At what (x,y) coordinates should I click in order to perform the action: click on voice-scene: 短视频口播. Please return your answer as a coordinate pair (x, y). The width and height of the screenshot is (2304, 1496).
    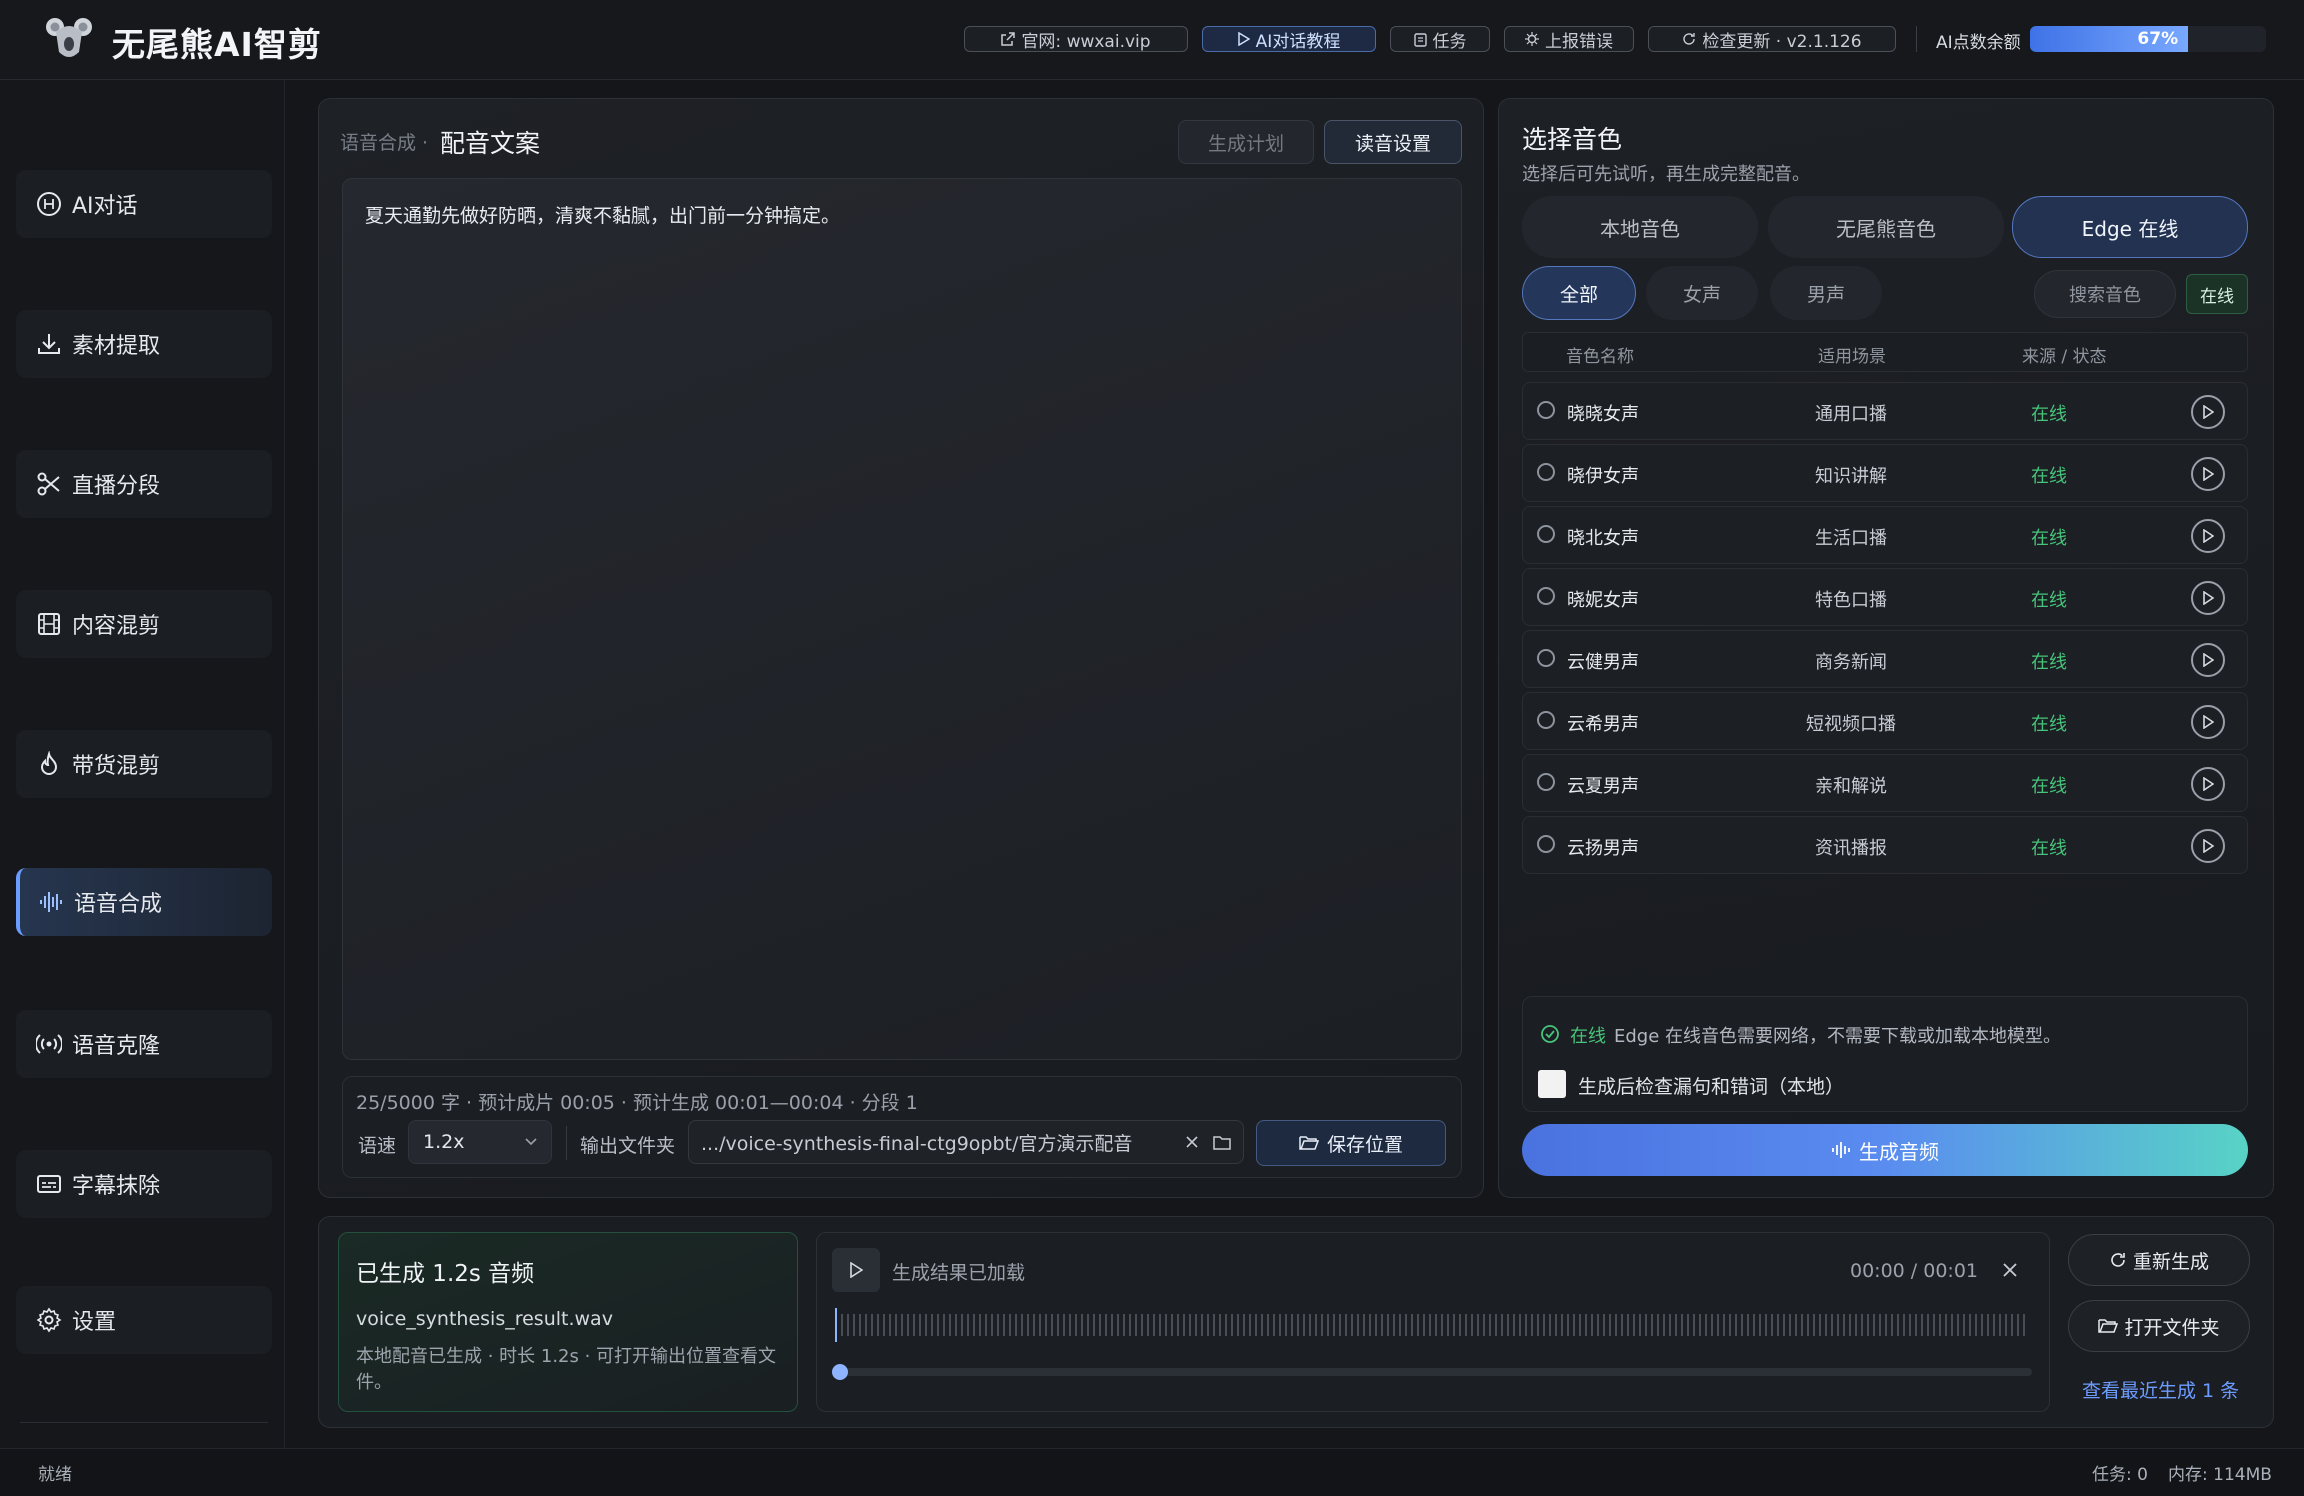
    Looking at the image, I should click on (1851, 724).